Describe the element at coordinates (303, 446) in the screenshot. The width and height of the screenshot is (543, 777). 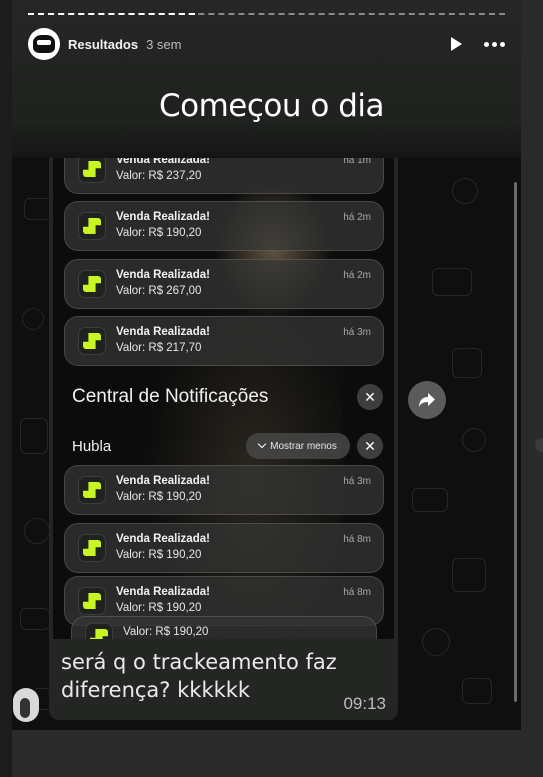
I see `show-less-label: Mostrar menos` at that location.